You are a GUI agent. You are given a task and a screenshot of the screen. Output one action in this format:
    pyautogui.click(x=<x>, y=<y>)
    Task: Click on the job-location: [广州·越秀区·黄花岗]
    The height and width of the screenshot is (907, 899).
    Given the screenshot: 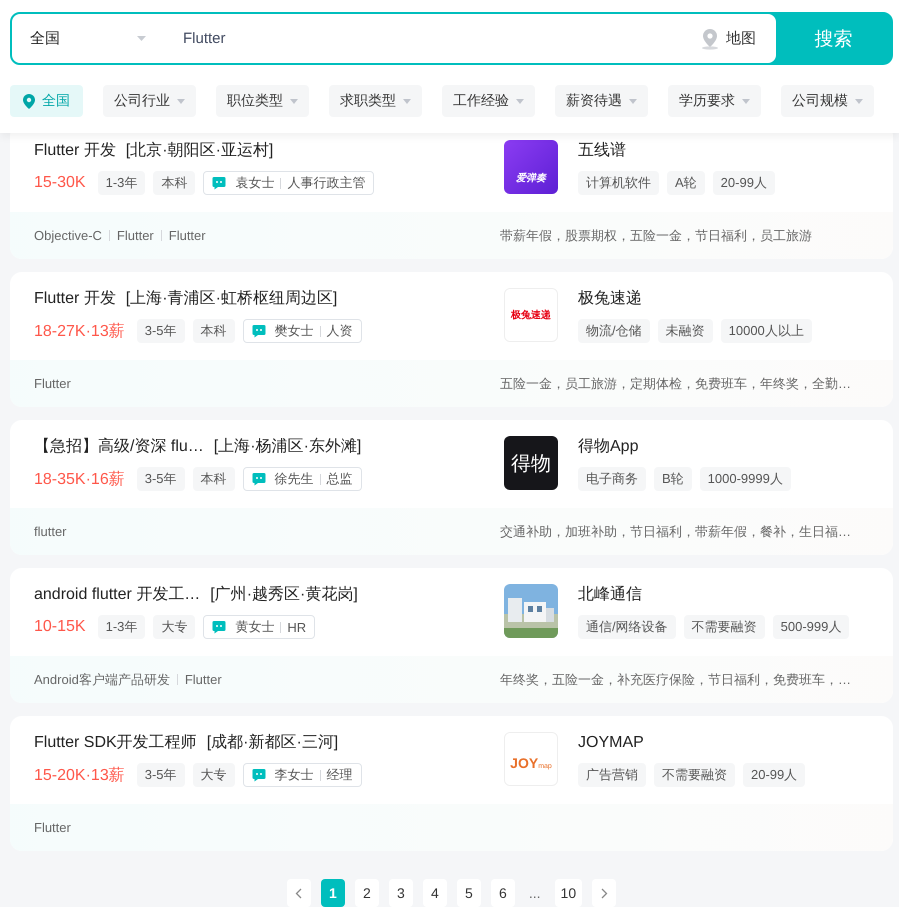 What is the action you would take?
    pyautogui.click(x=284, y=594)
    